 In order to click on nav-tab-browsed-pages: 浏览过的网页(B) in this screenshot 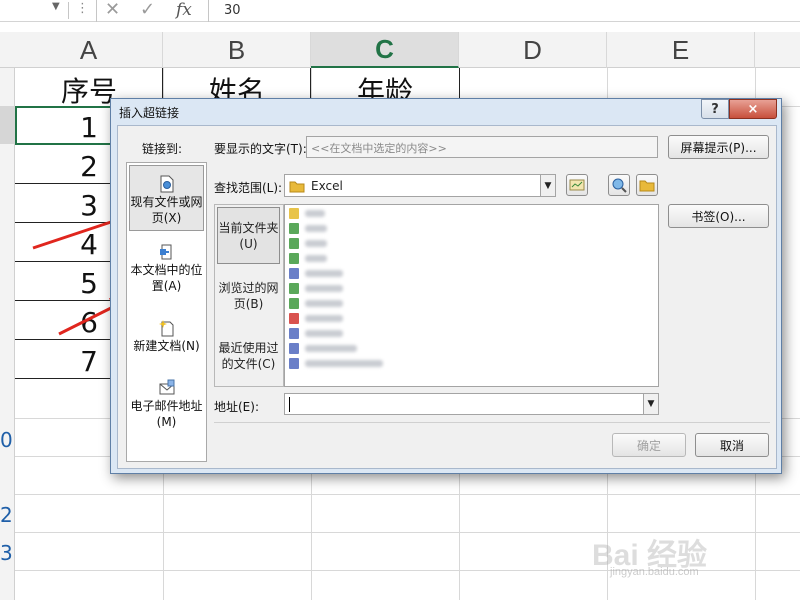, I will do `click(248, 296)`.